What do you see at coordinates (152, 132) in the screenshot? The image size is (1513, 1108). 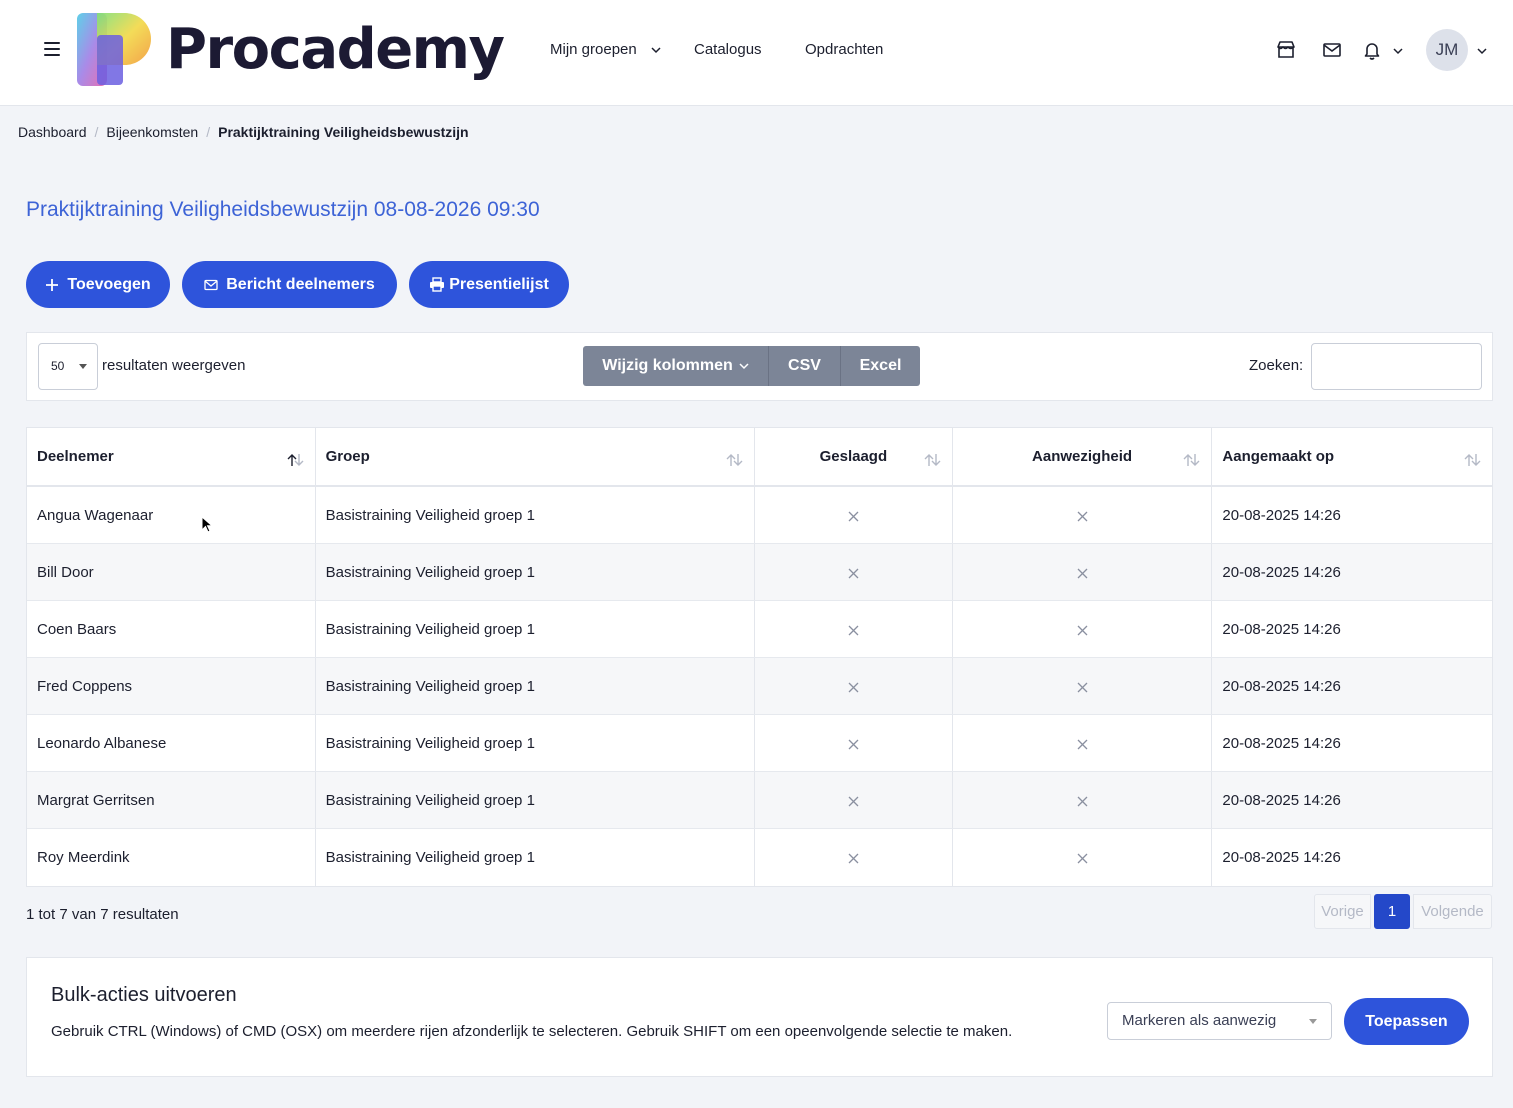 I see `breadcrumb-meetings: Bijeenkomsten` at bounding box center [152, 132].